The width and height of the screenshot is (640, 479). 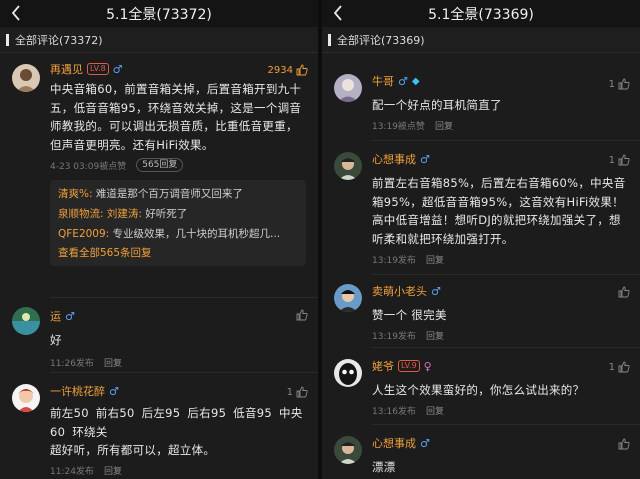 I want to click on comment-meta: 4-23 03:09被点赞 565回复, so click(x=179, y=165).